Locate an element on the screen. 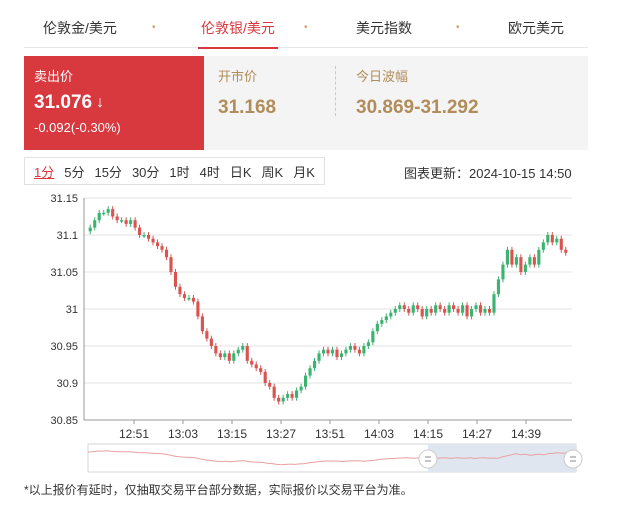 The image size is (620, 520). tab-3: 欧元美元 is located at coordinates (536, 28).